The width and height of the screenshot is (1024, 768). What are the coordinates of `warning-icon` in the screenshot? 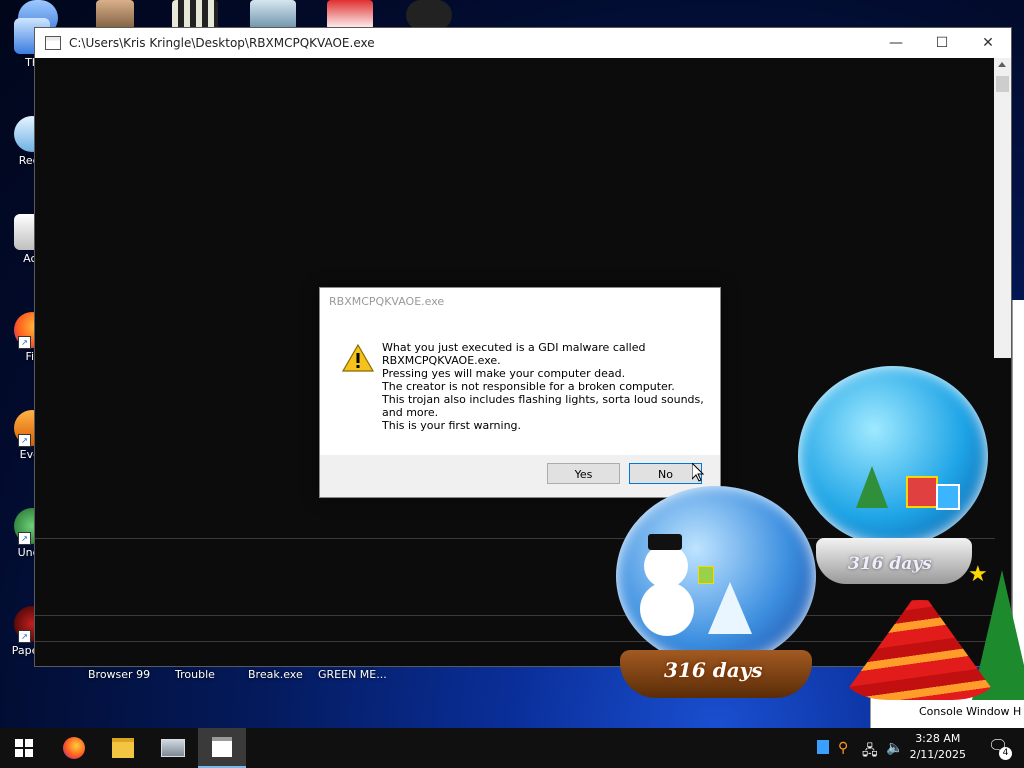 It's located at (358, 358).